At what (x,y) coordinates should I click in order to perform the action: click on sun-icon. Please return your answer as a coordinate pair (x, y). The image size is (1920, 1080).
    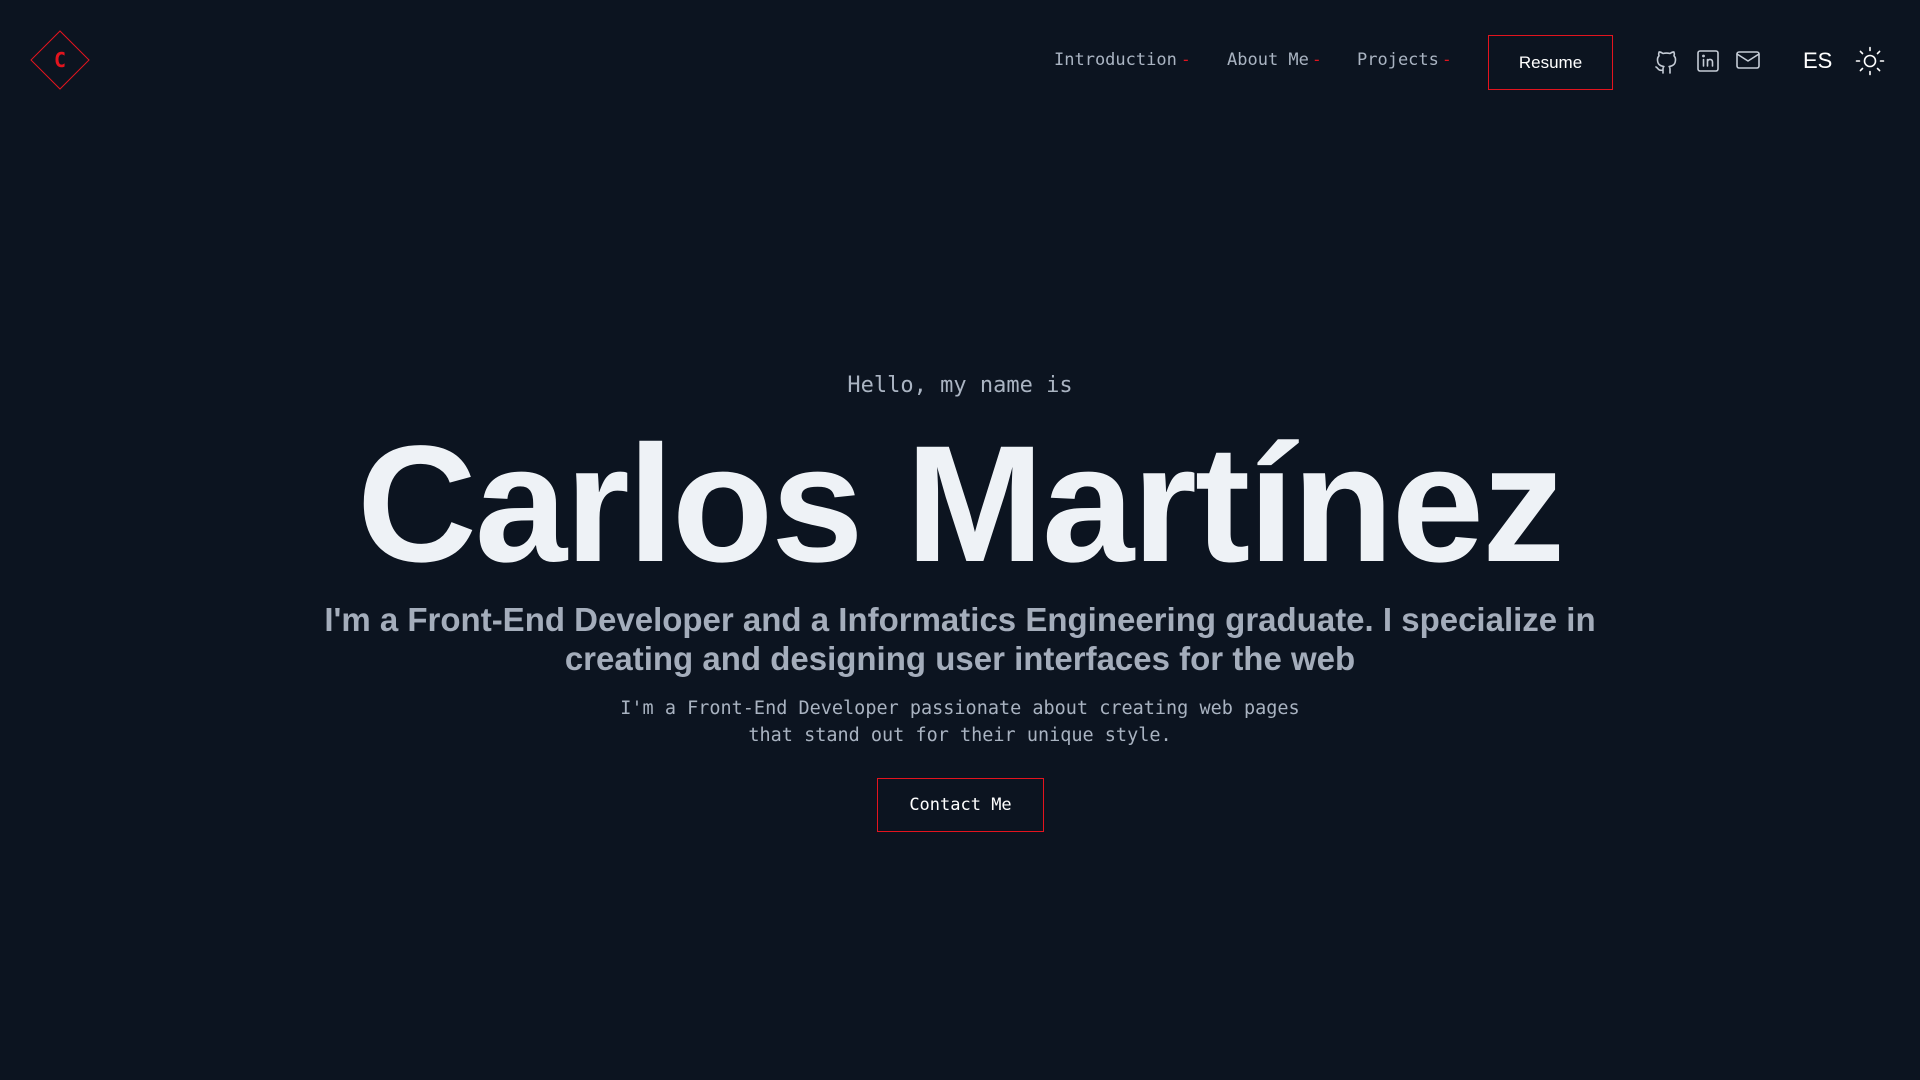
    Looking at the image, I should click on (1870, 61).